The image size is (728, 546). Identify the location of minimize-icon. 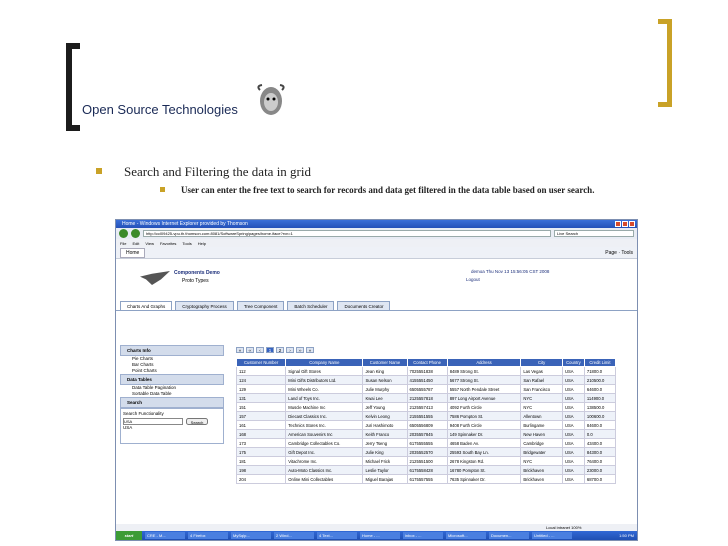
(618, 224).